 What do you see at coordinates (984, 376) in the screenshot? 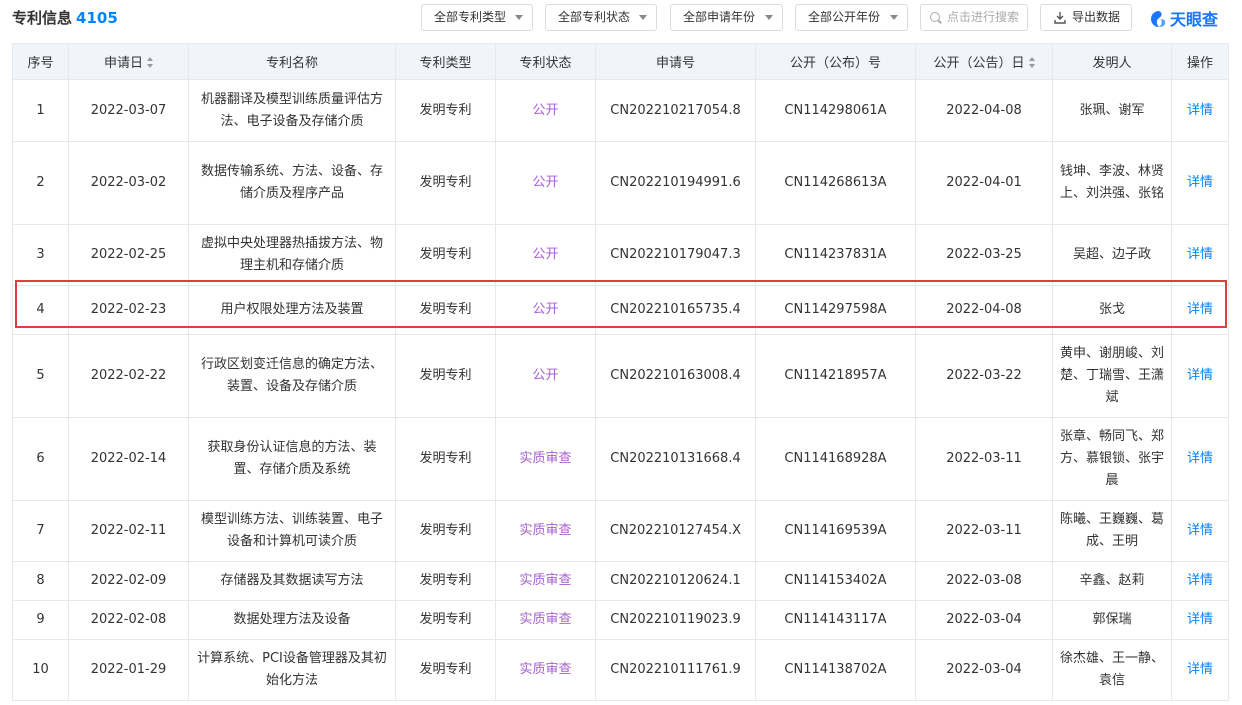
I see `cell-pub-date: 2022-03-22` at bounding box center [984, 376].